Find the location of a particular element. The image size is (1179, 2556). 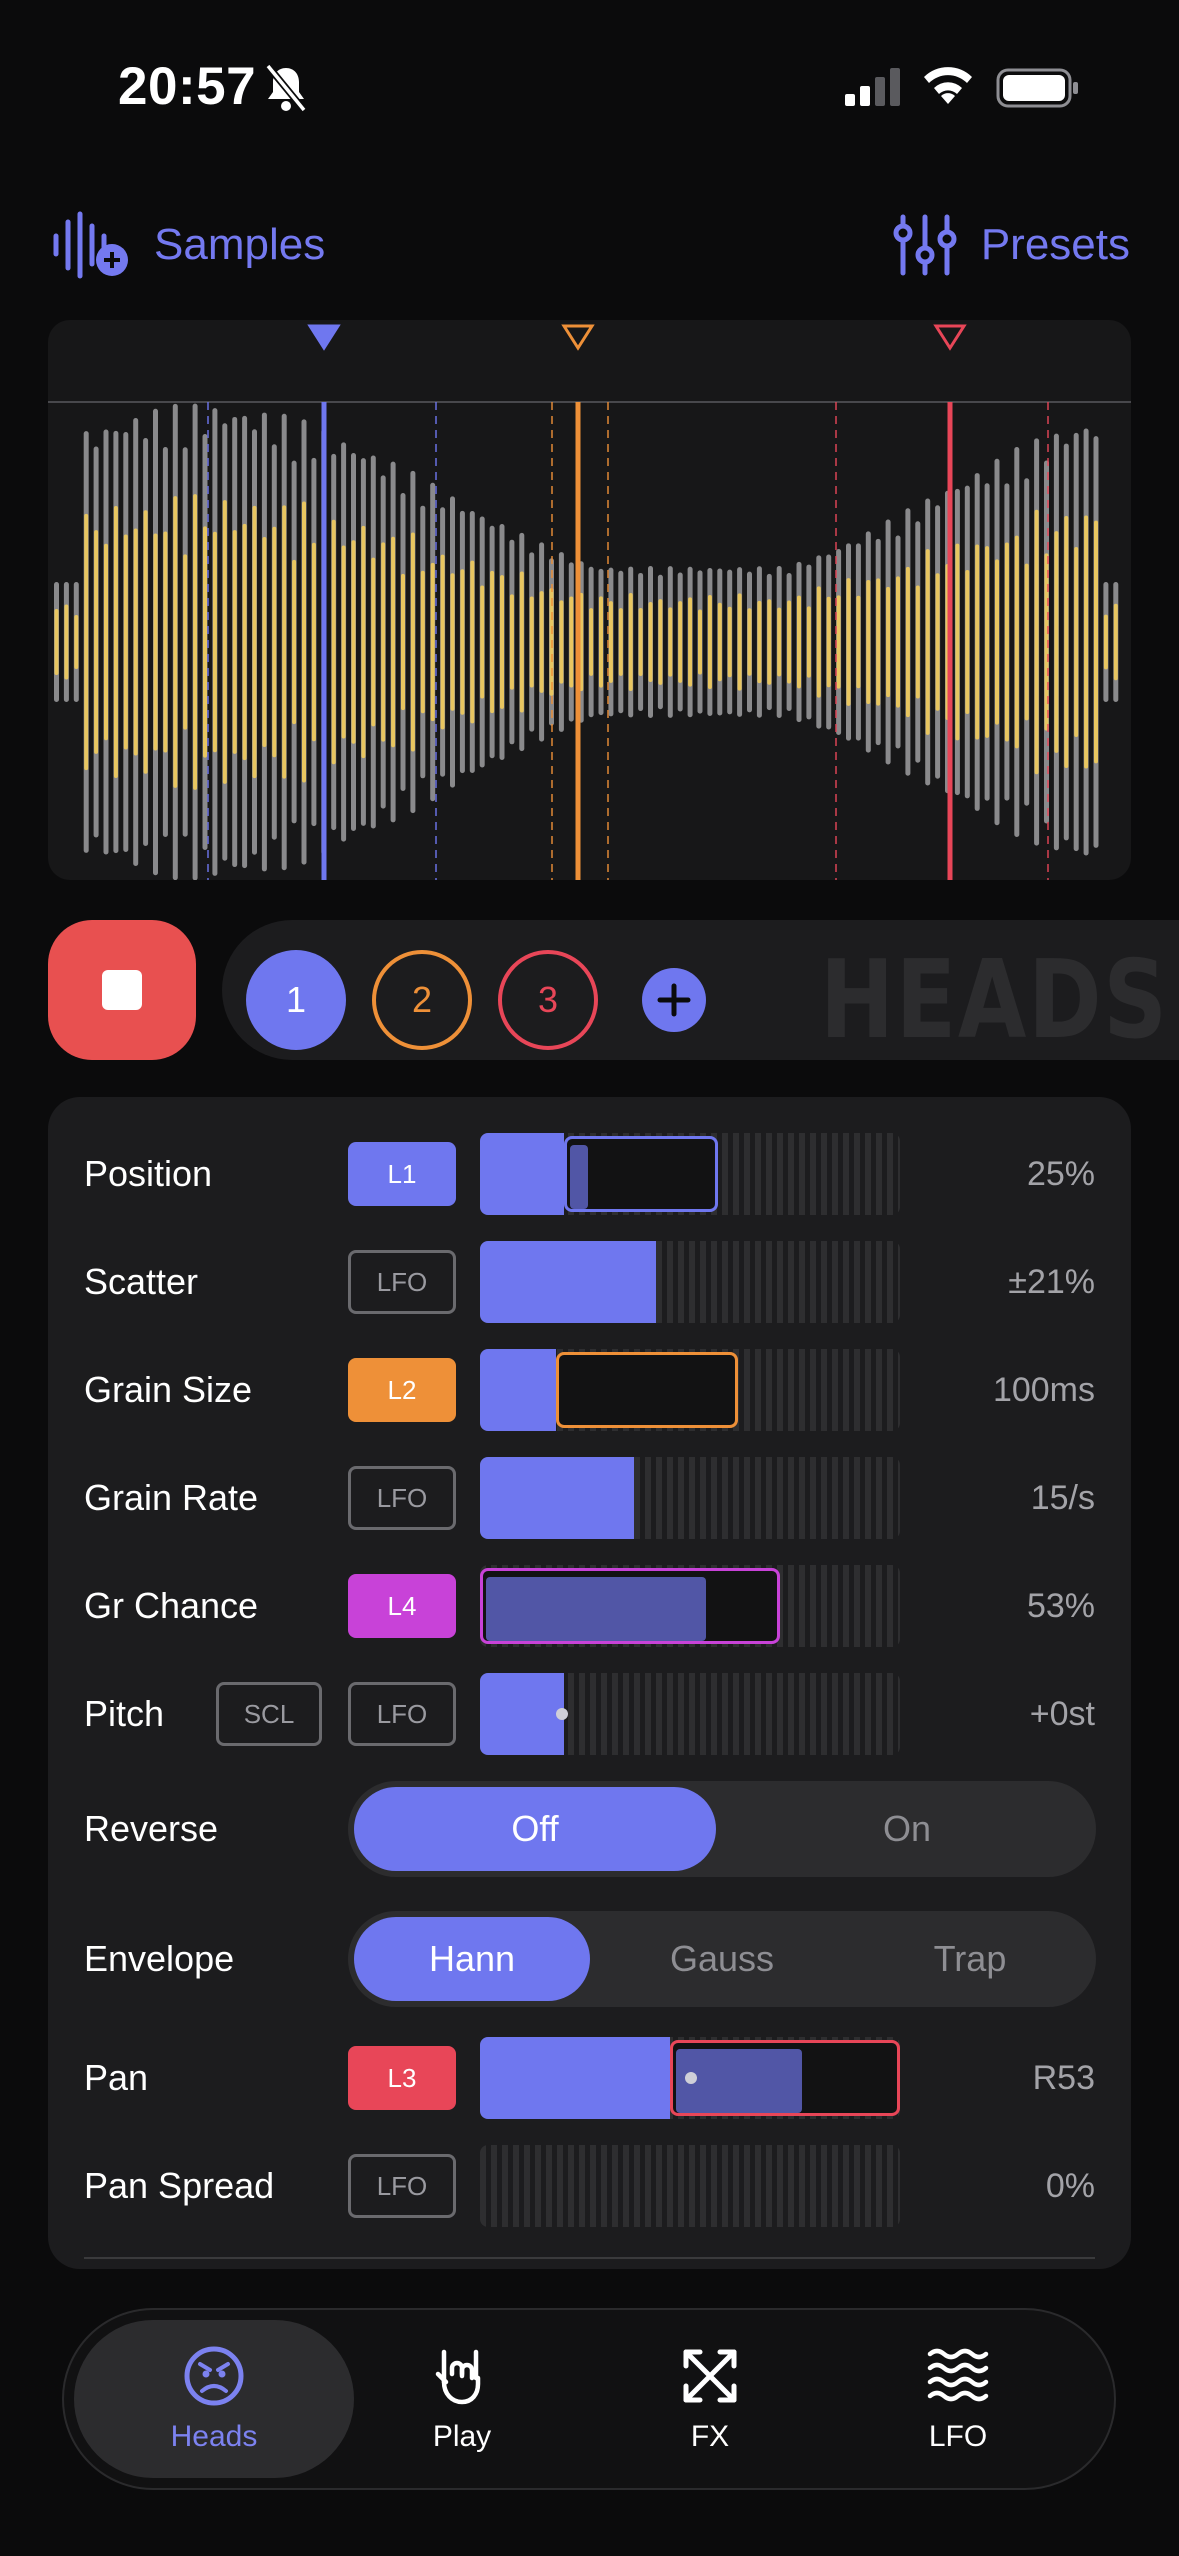

pitch-slider is located at coordinates (690, 1714).